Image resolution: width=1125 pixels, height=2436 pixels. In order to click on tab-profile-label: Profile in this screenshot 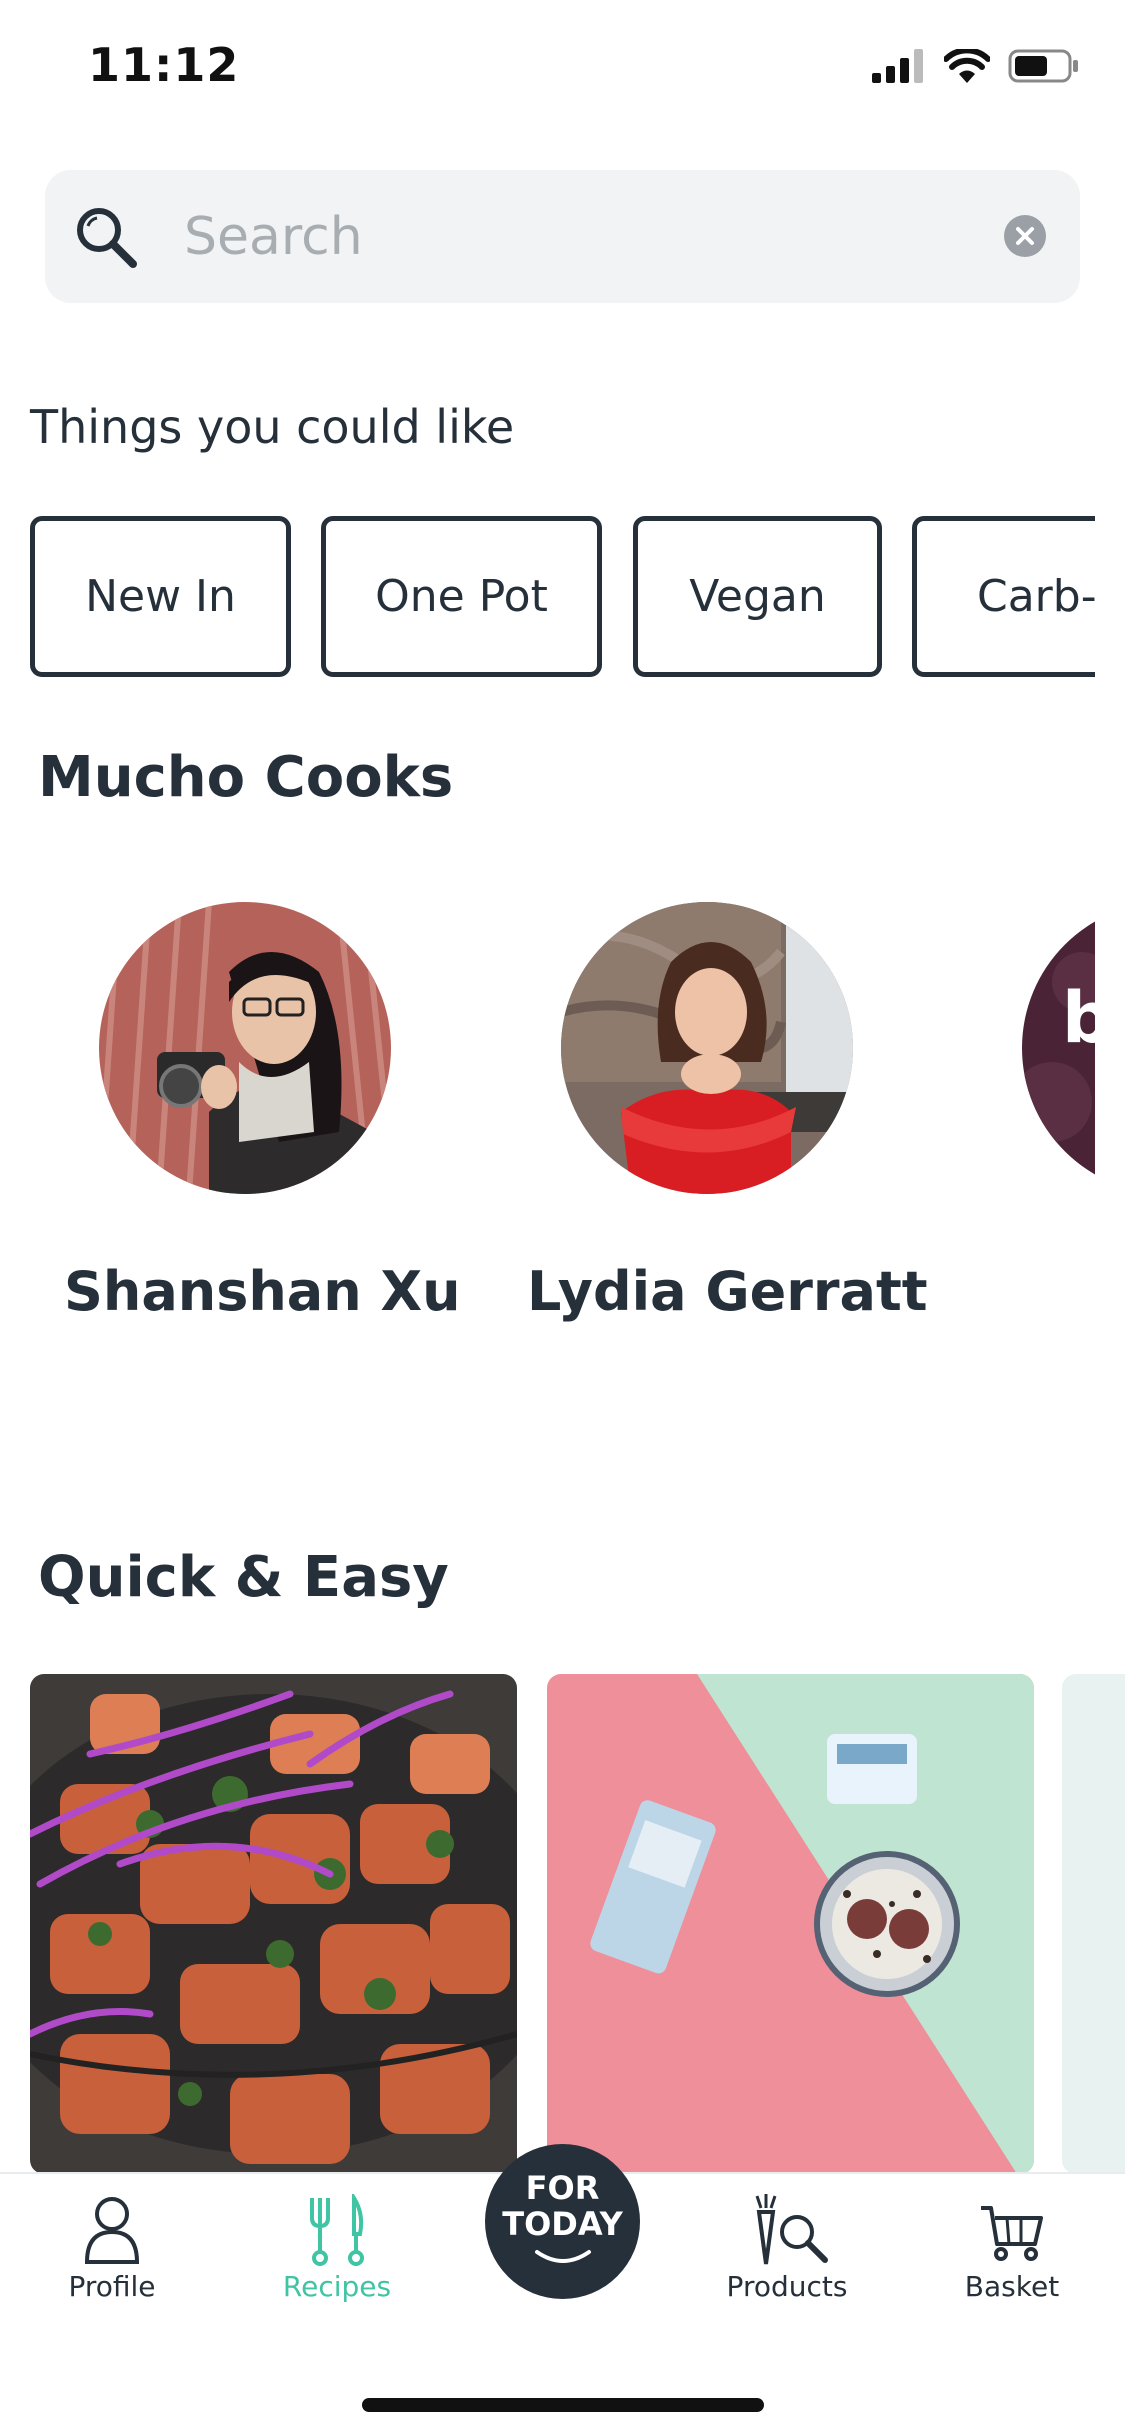, I will do `click(112, 2286)`.